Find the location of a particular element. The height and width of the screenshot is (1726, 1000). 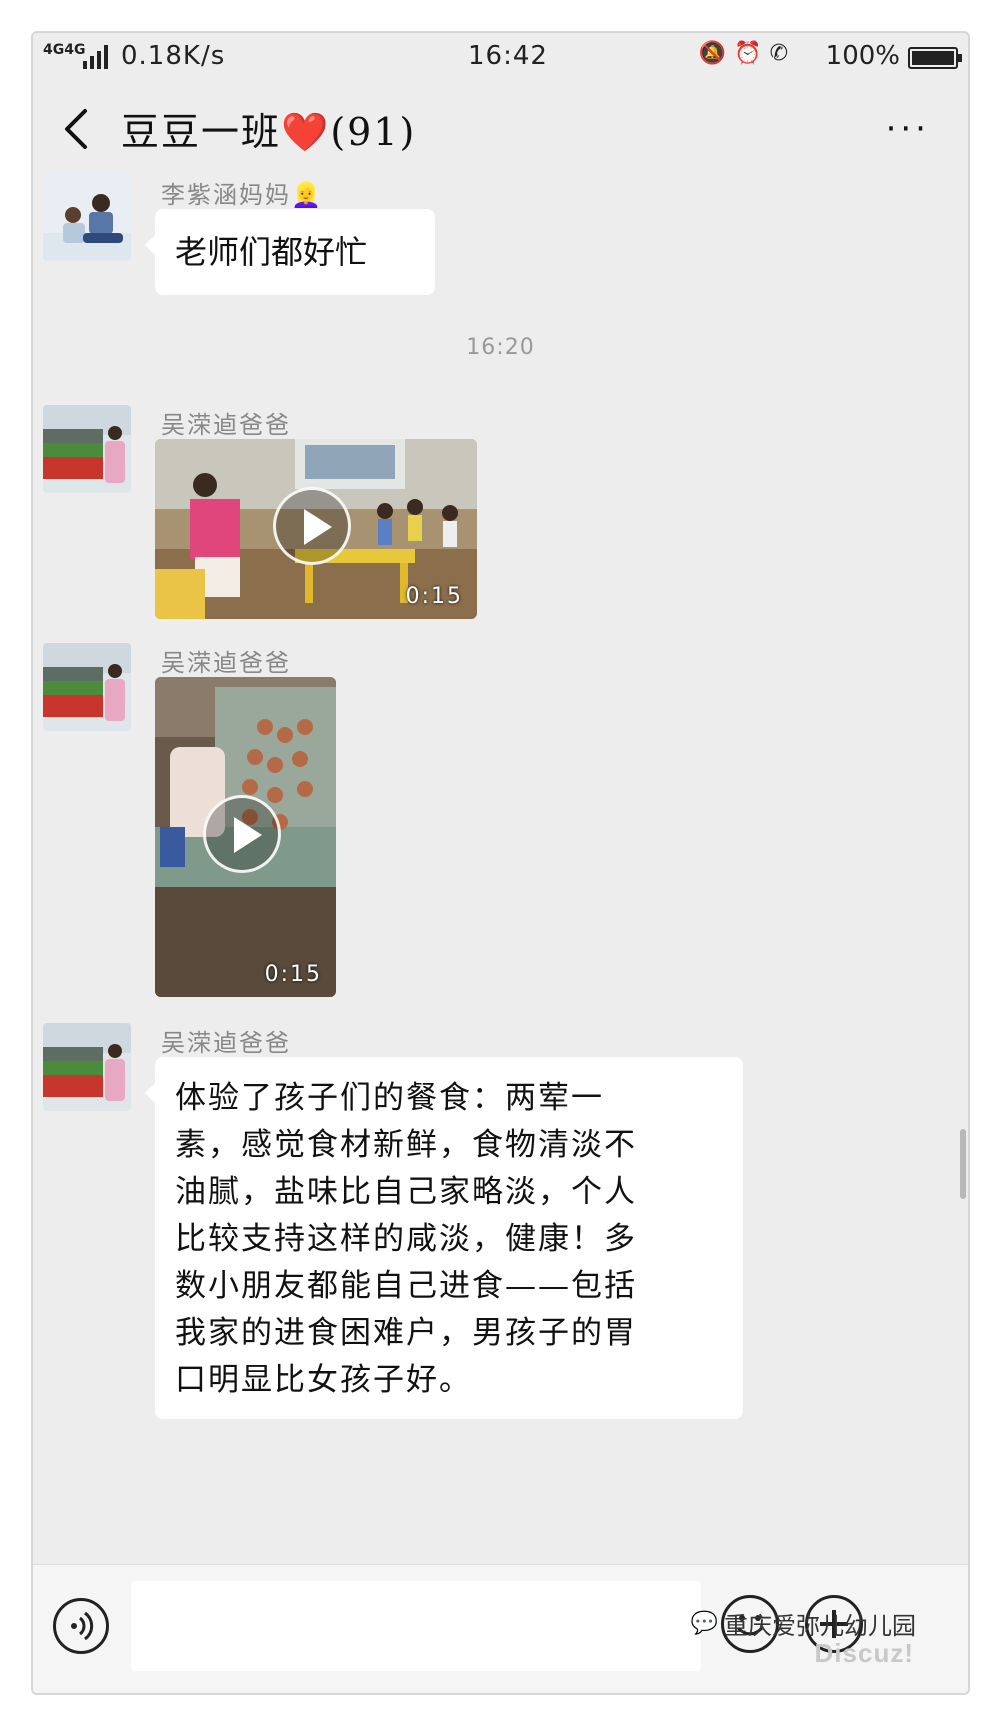

message-line: 体验了孩子们的餐食：两荤一 is located at coordinates (389, 1098).